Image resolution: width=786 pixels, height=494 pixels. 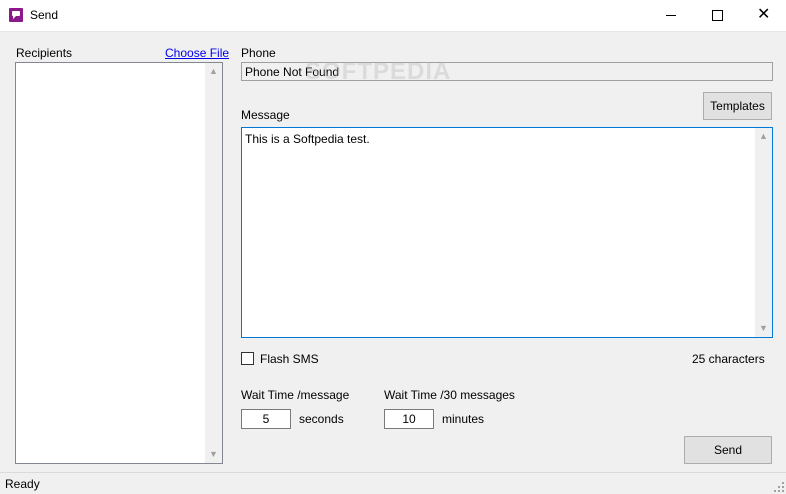 What do you see at coordinates (266, 419) in the screenshot?
I see `wait-per-message-input: 5` at bounding box center [266, 419].